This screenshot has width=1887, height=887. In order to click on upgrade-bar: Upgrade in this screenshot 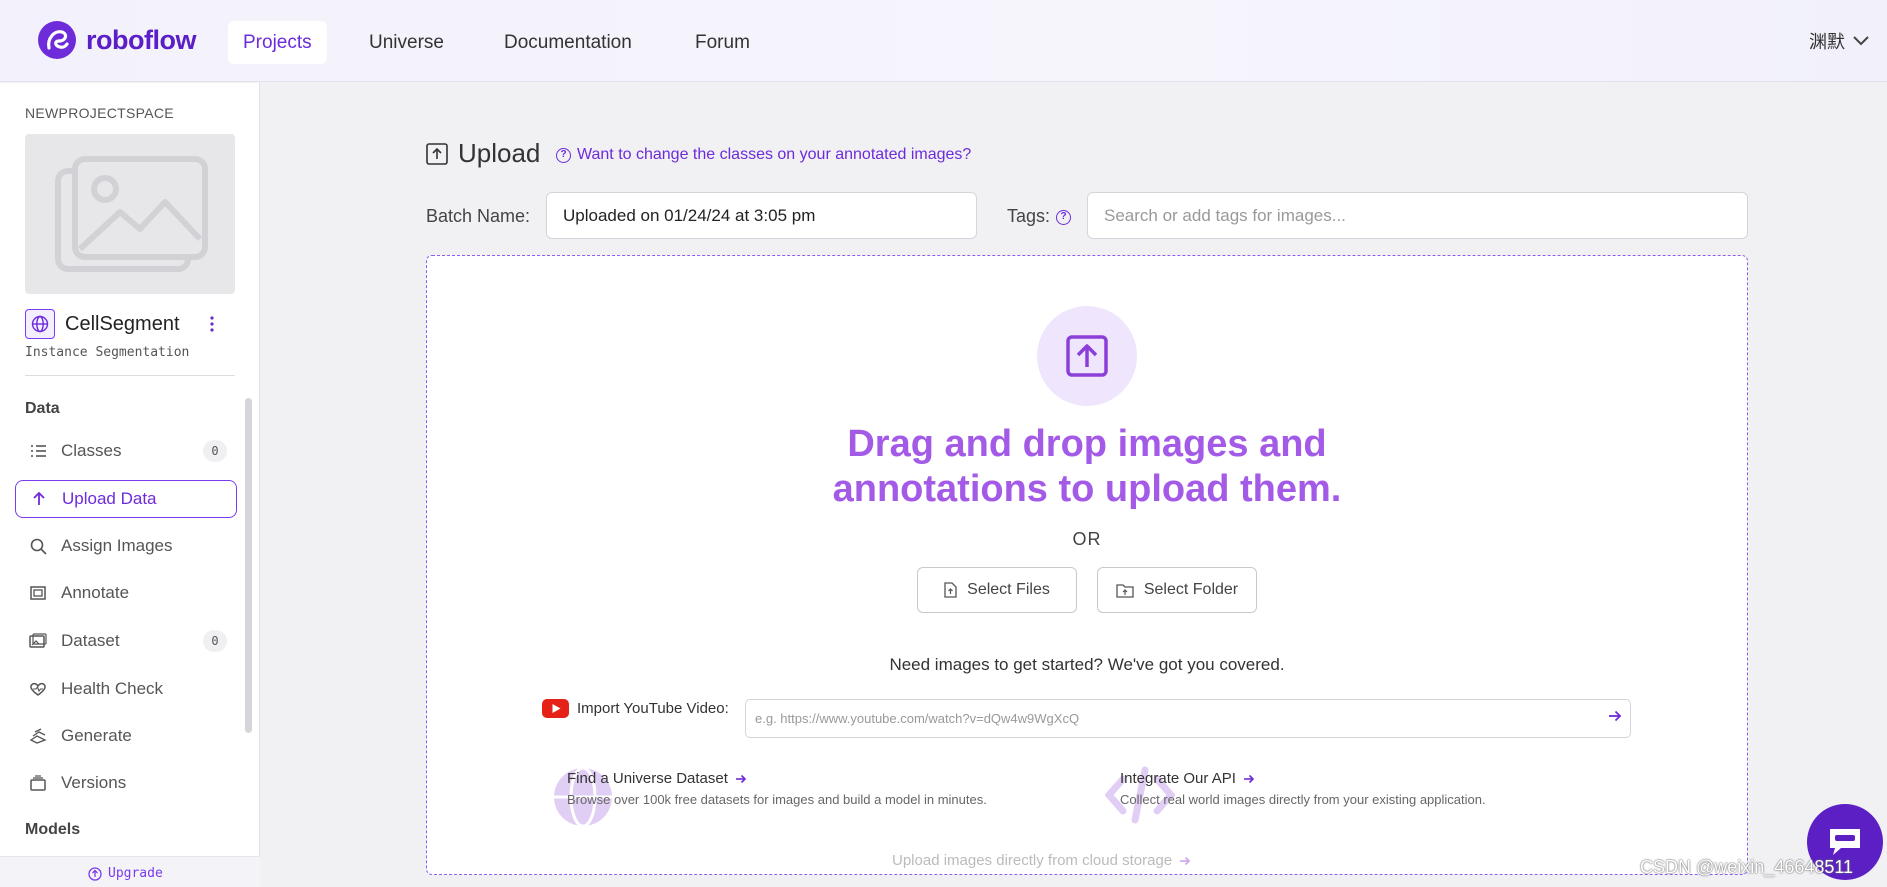, I will do `click(130, 871)`.